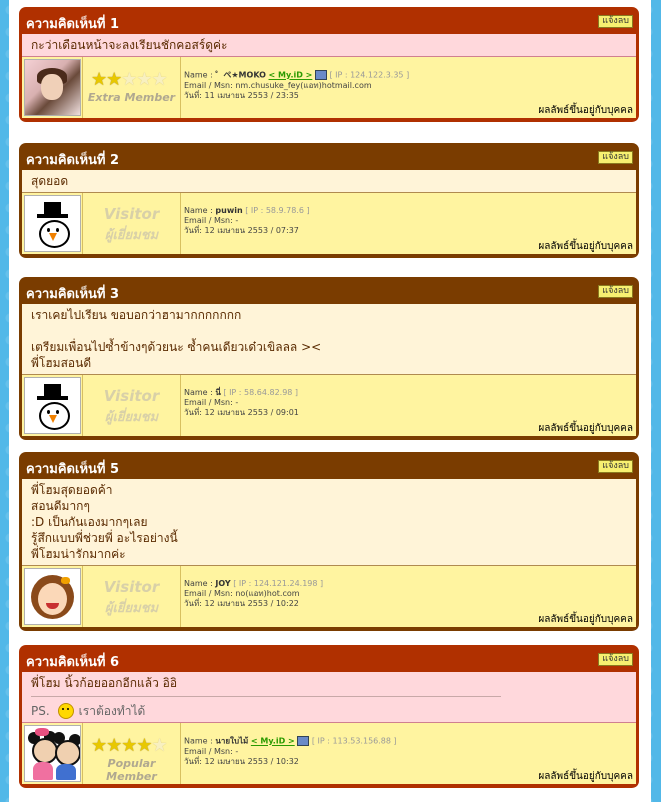 The width and height of the screenshot is (661, 802). I want to click on comment-title: ความคิดเห็นที่ 6, so click(73, 662).